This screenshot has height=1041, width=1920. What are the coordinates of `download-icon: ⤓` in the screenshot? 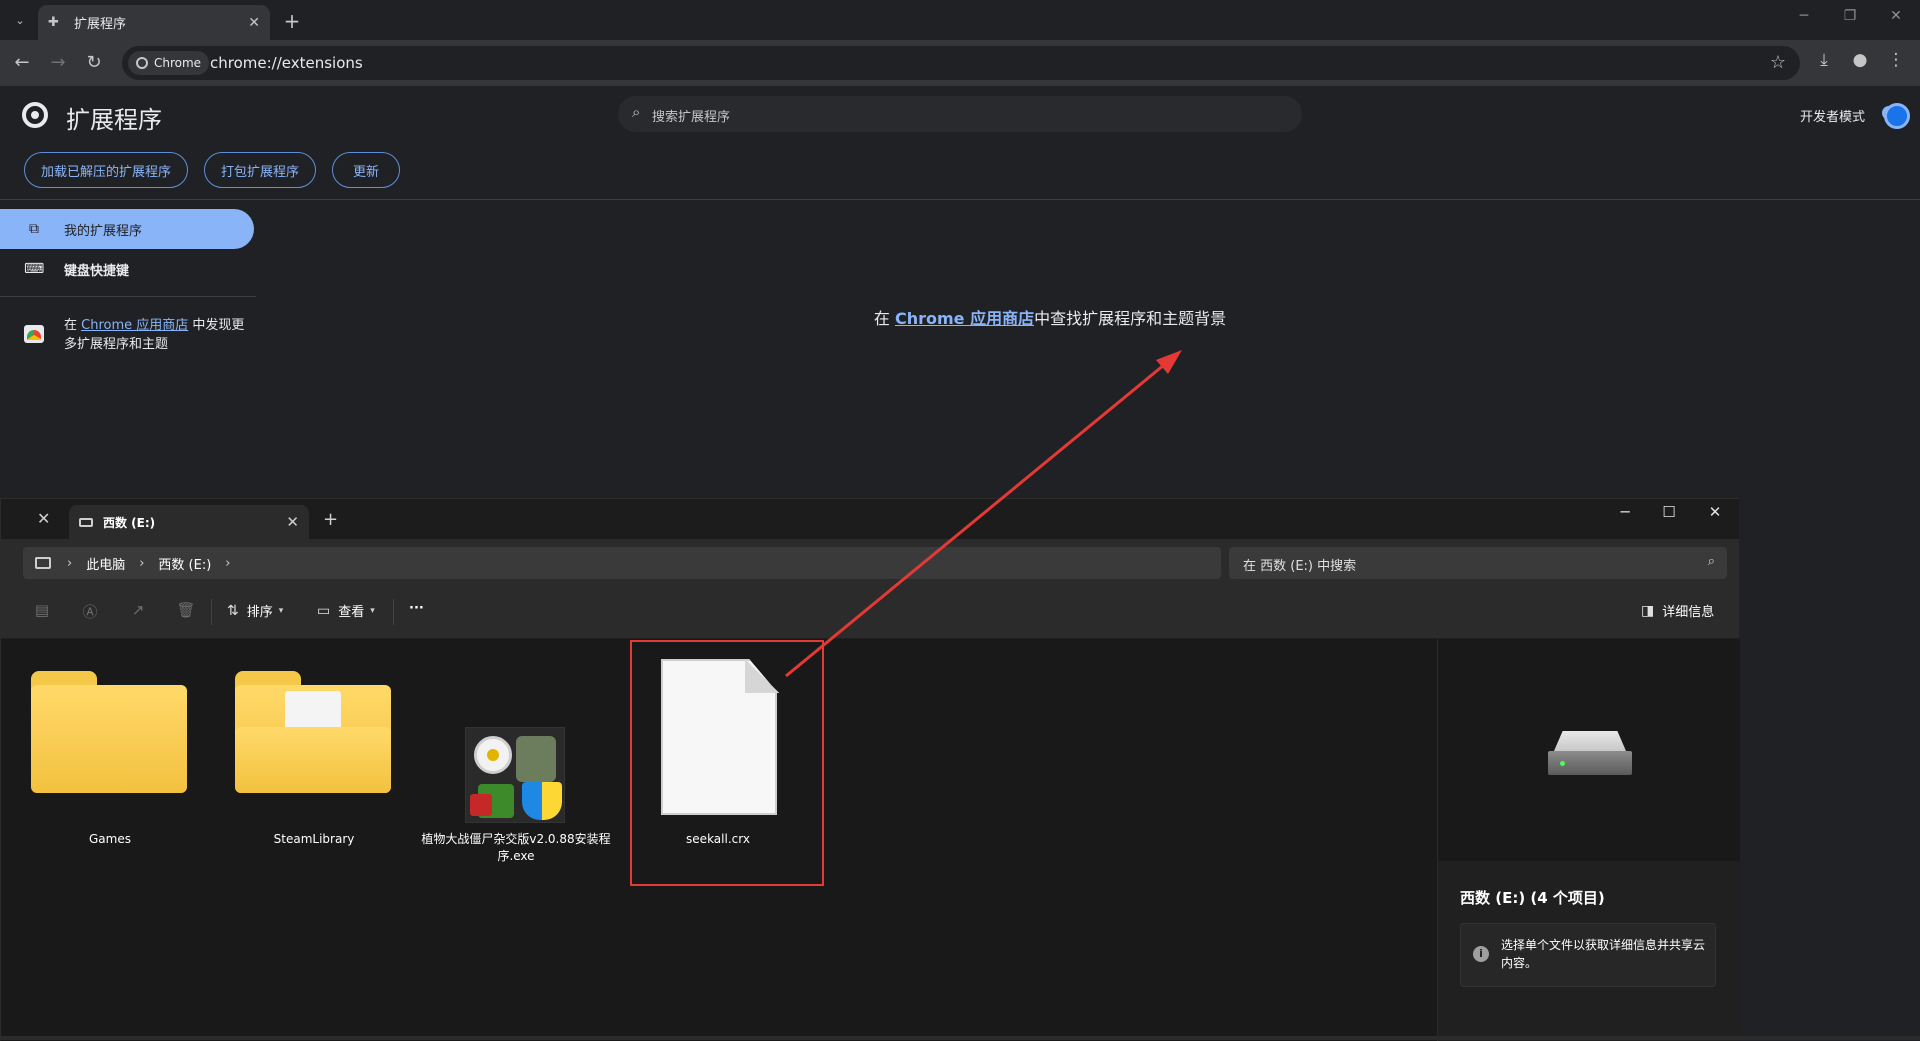 It's located at (1824, 60).